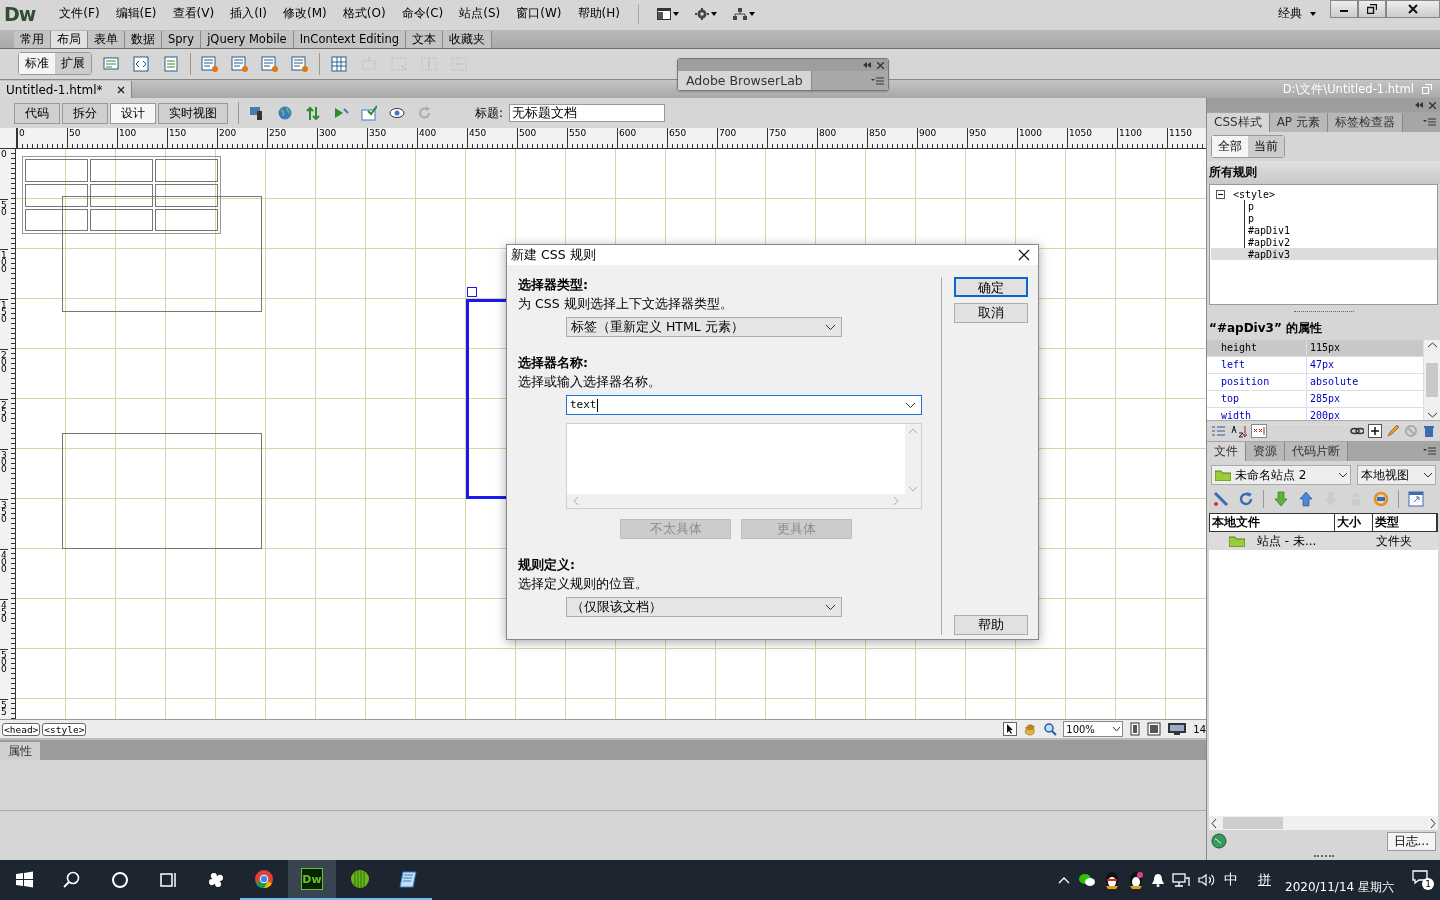 The image size is (1440, 900). I want to click on menu-item: 站点(S), so click(480, 14).